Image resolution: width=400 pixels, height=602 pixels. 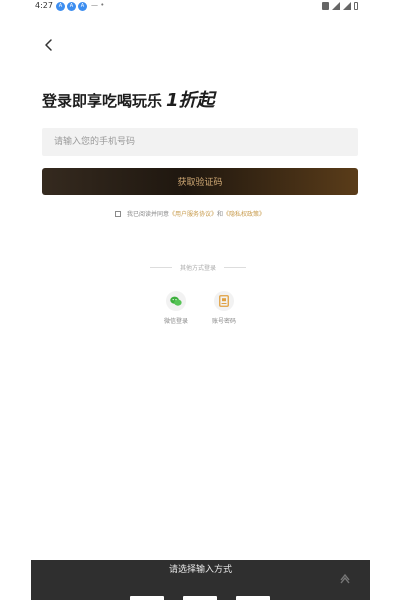 What do you see at coordinates (98, 5) in the screenshot?
I see `status-extra: — •` at bounding box center [98, 5].